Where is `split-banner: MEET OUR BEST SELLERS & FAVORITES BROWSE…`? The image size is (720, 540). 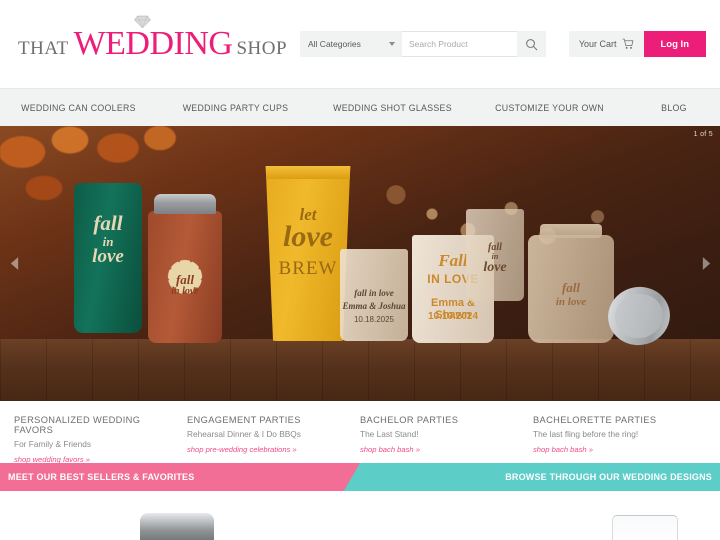
split-banner: MEET OUR BEST SELLERS & FAVORITES BROWSE… is located at coordinates (360, 477).